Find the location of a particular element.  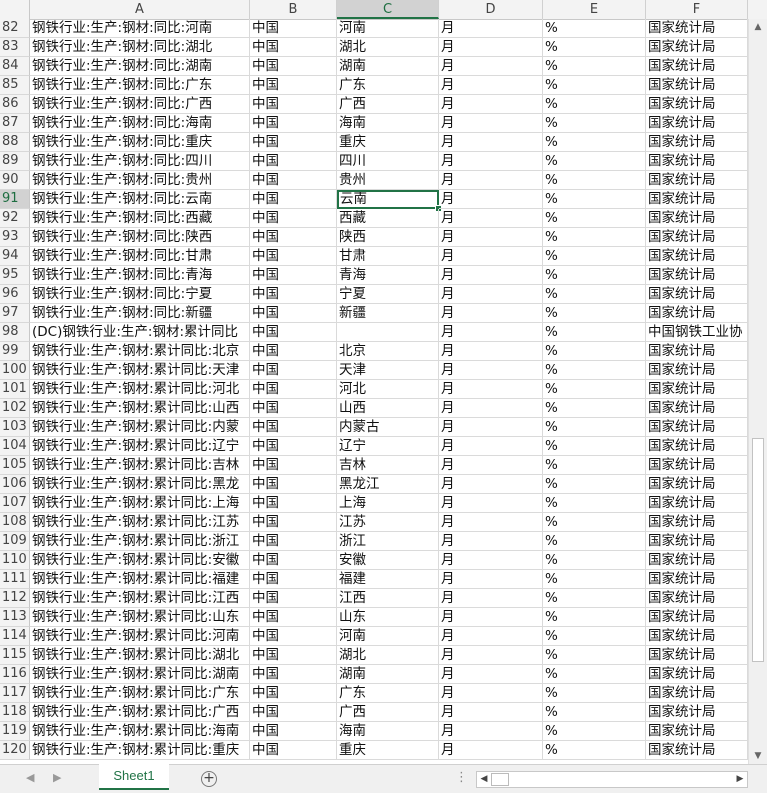

cell-a: 钢铁行业:生产:钢材:累计同比:山东 is located at coordinates (140, 617).